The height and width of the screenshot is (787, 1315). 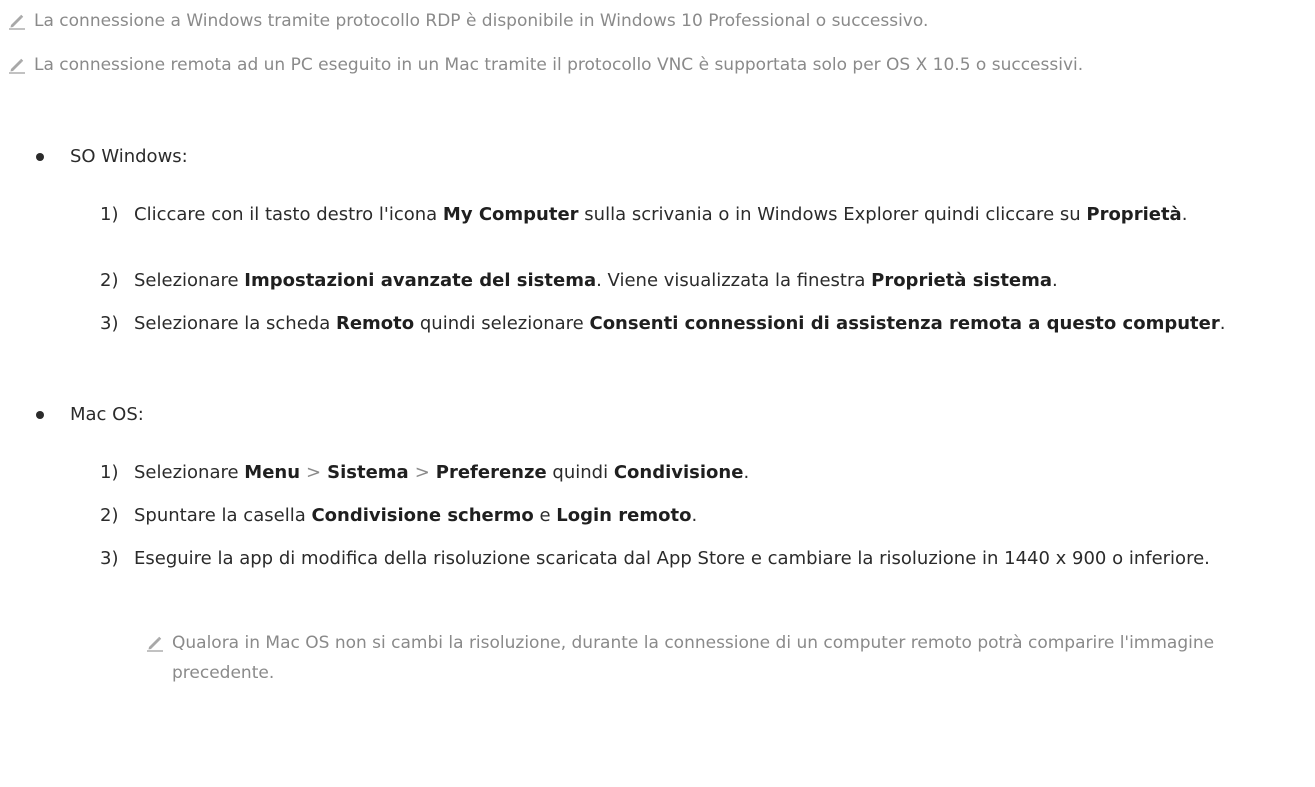 What do you see at coordinates (962, 280) in the screenshot?
I see `ui-term: Proprietà sistema` at bounding box center [962, 280].